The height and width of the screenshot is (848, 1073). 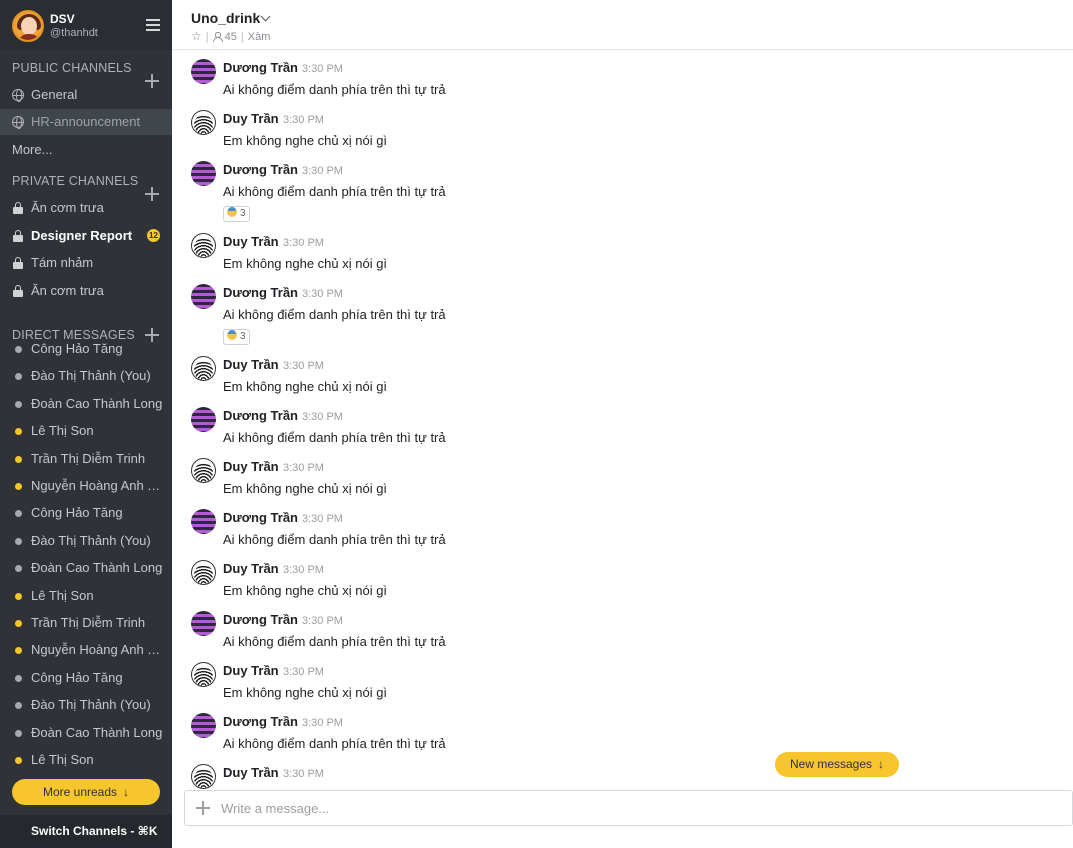 I want to click on sidebar-item-label: Trần Thị Diễm Trinh, so click(x=88, y=622).